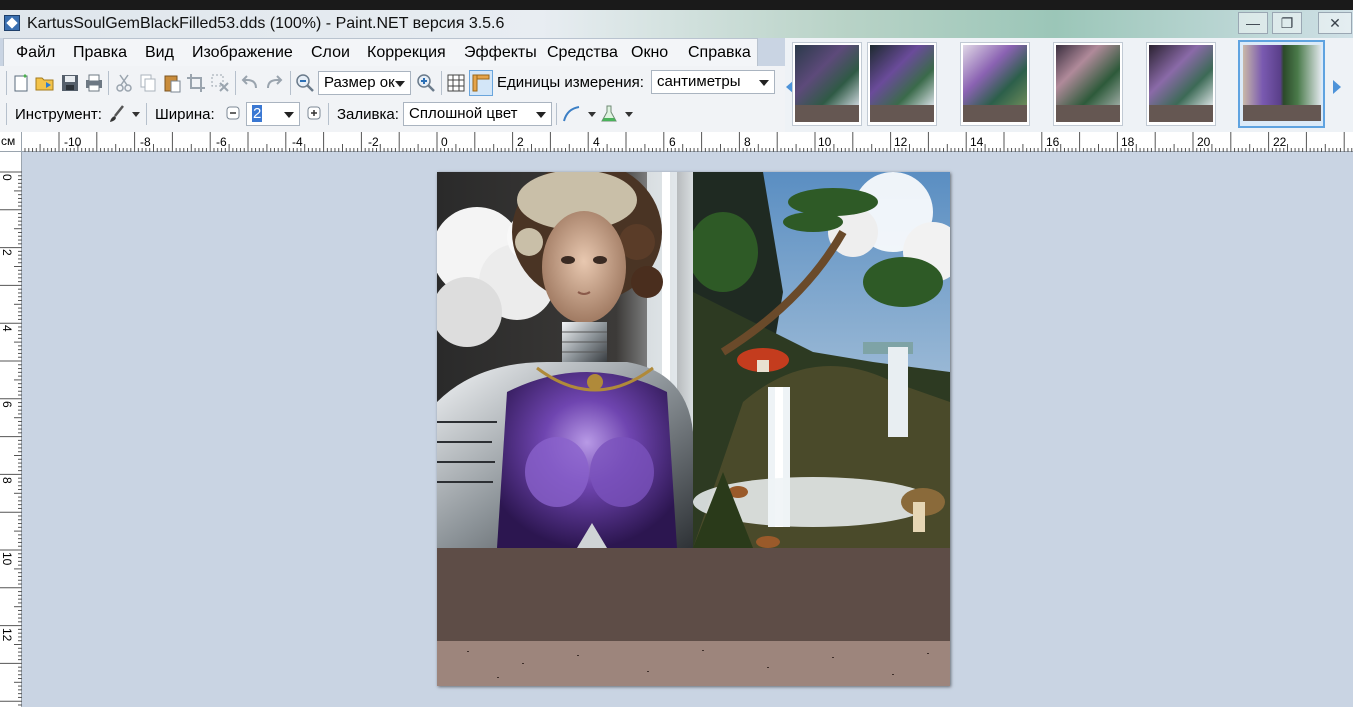 Image resolution: width=1353 pixels, height=707 pixels. I want to click on blend-mode-flask-icon, so click(609, 114).